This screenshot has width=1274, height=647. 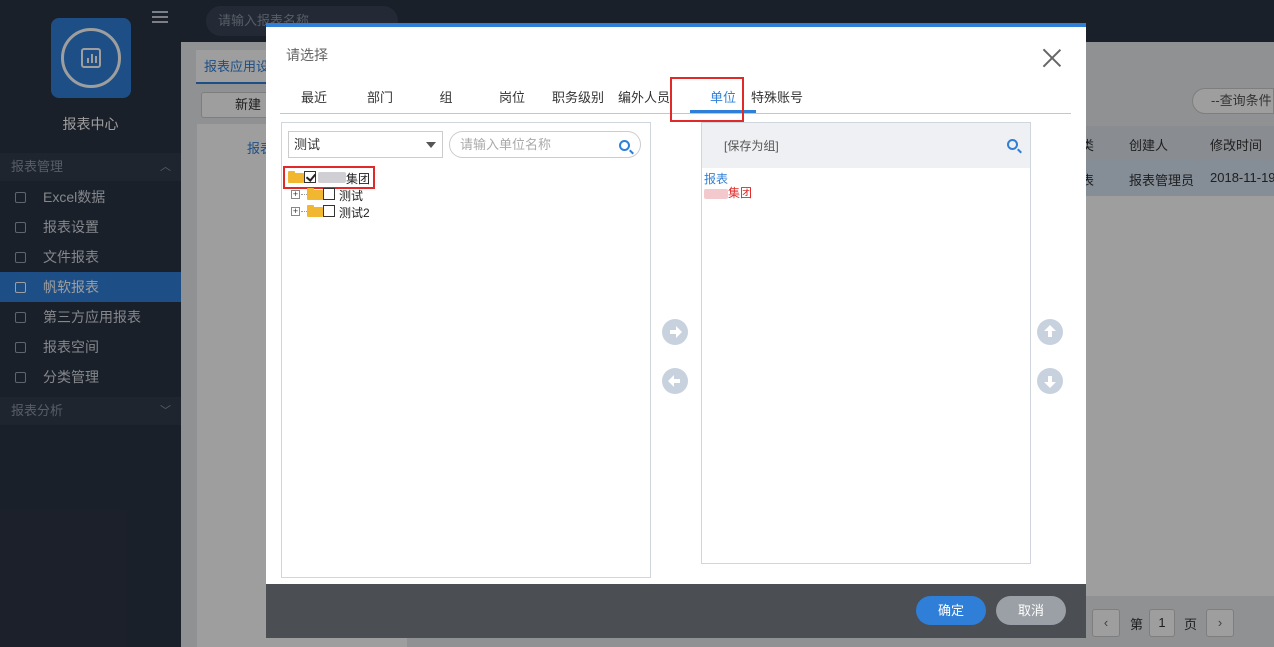 What do you see at coordinates (866, 145) in the screenshot?
I see `selected-panel-header: [保存为组]` at bounding box center [866, 145].